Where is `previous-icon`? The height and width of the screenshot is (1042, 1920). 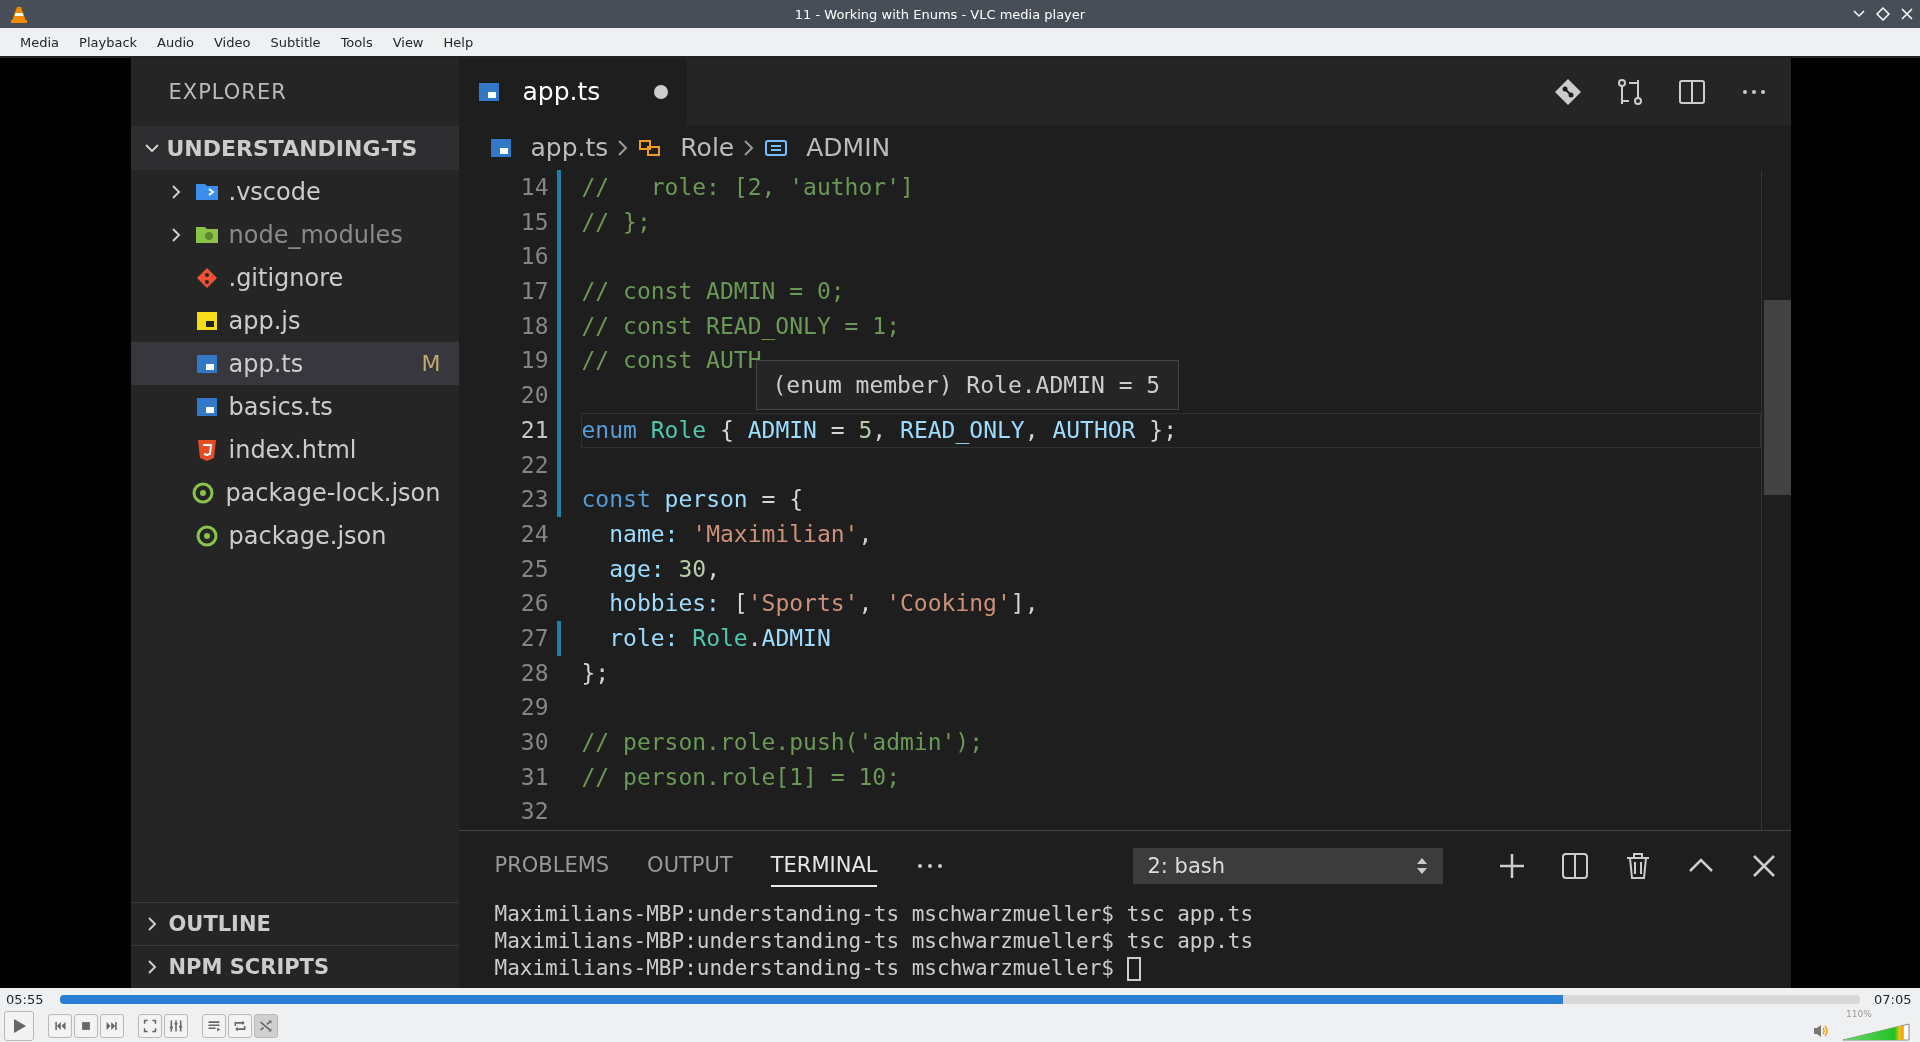 previous-icon is located at coordinates (60, 1026).